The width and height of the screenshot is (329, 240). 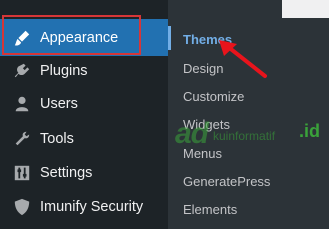 I want to click on submenu-item-elements: Elements, so click(x=210, y=209).